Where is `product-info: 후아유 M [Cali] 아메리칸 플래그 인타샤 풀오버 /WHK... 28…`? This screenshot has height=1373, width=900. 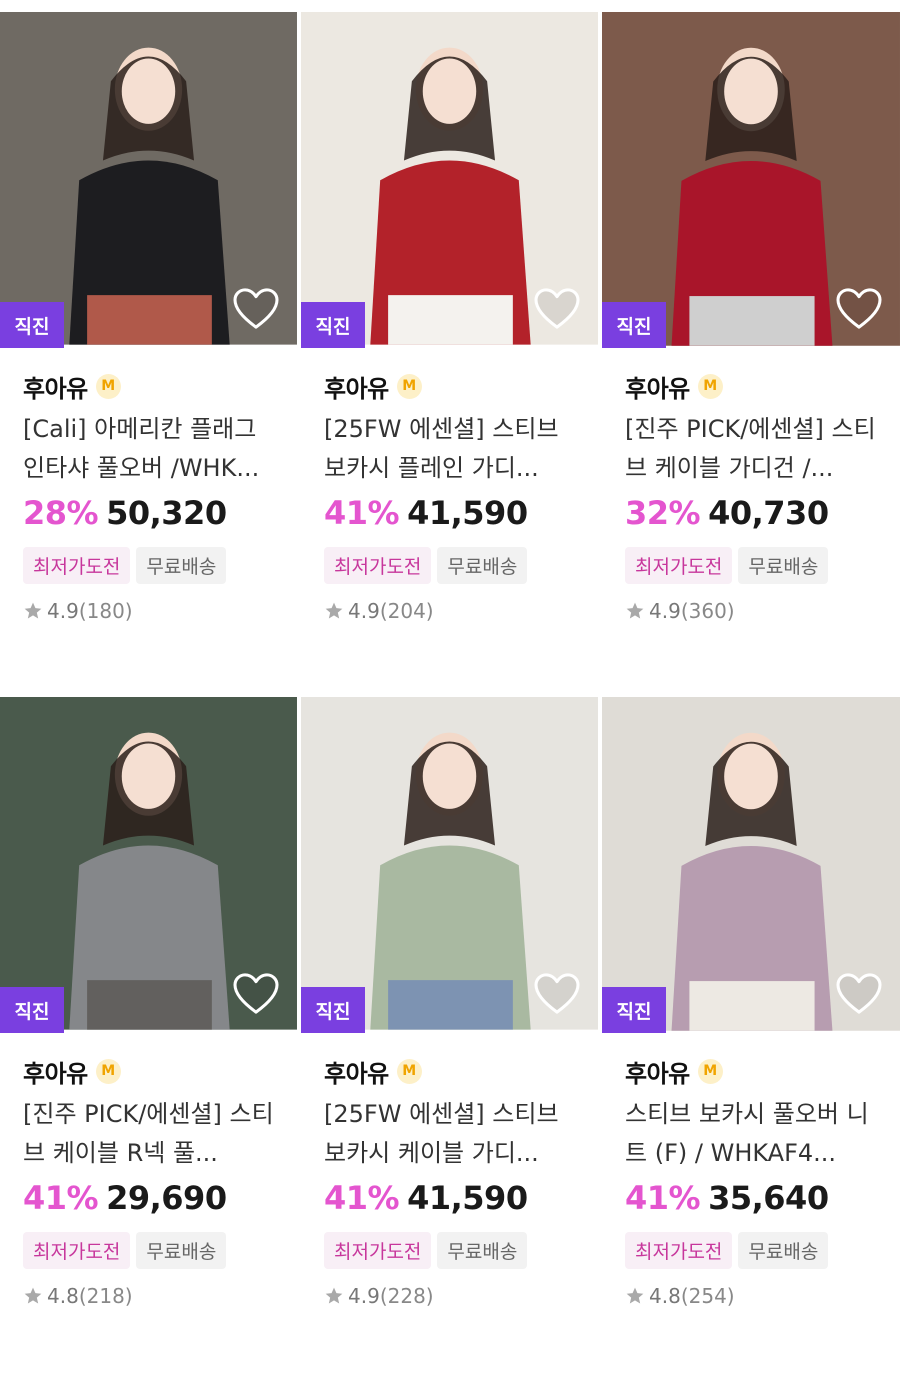
product-info: 후아유 M [Cali] 아메리칸 플래그 인타샤 풀오버 /WHK... 28… is located at coordinates (148, 485).